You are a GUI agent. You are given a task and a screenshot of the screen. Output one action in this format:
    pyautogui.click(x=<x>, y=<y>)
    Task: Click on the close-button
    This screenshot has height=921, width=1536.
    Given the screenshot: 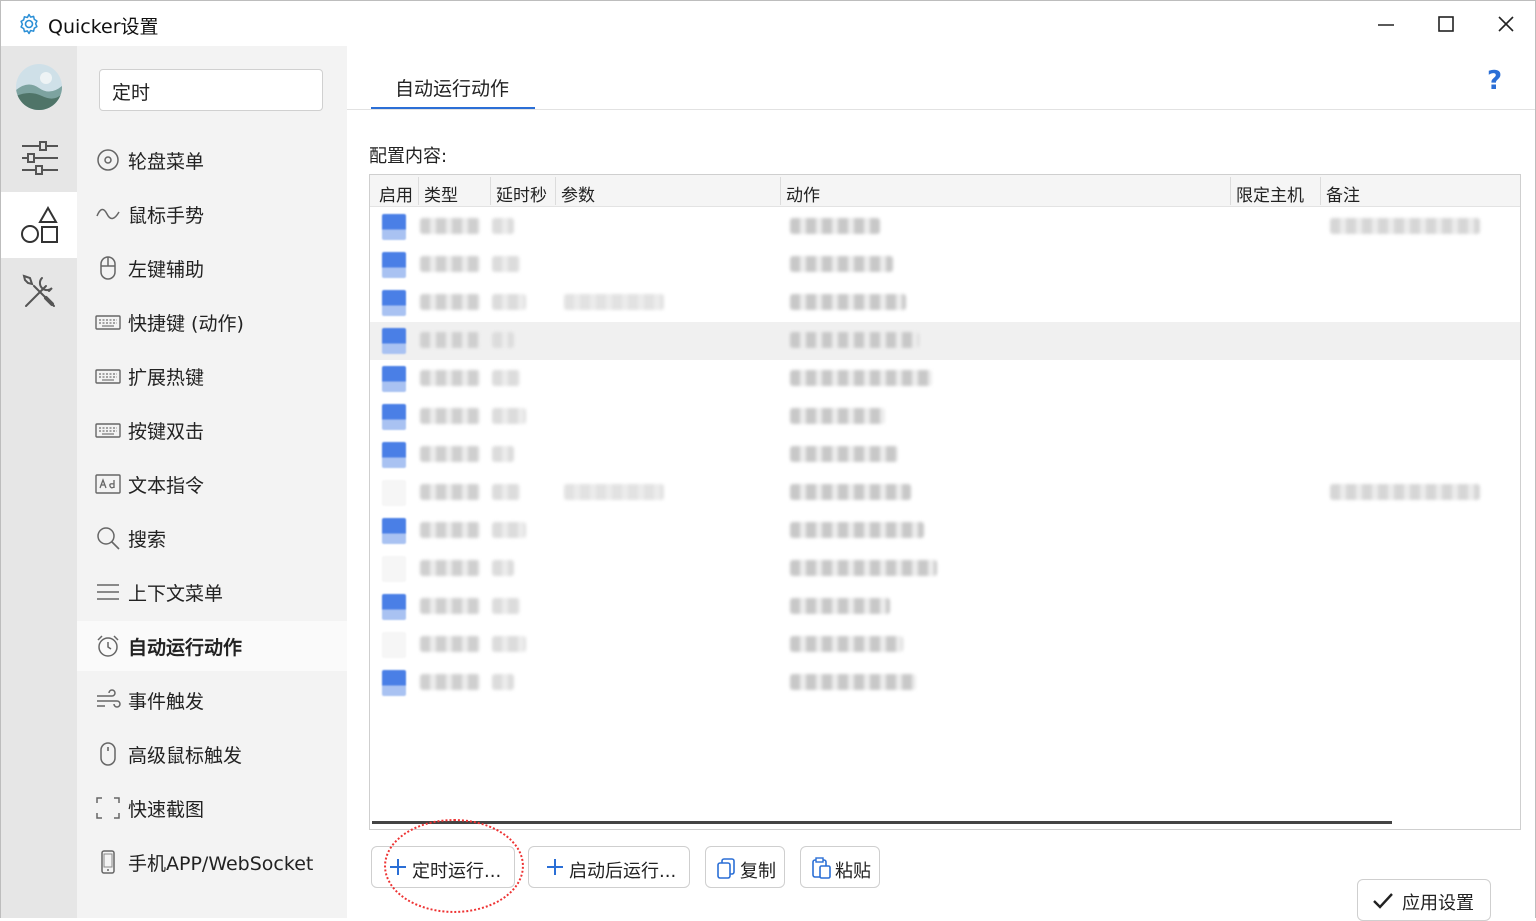 What is the action you would take?
    pyautogui.click(x=1505, y=23)
    